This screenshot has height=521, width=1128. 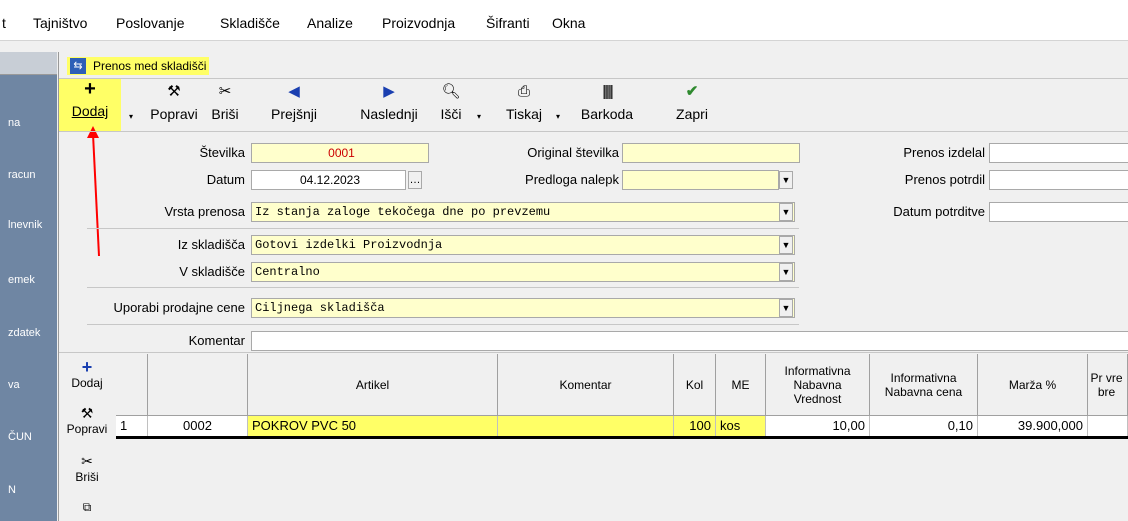 I want to click on barcode-button: ||||| Barkoda, so click(x=607, y=107).